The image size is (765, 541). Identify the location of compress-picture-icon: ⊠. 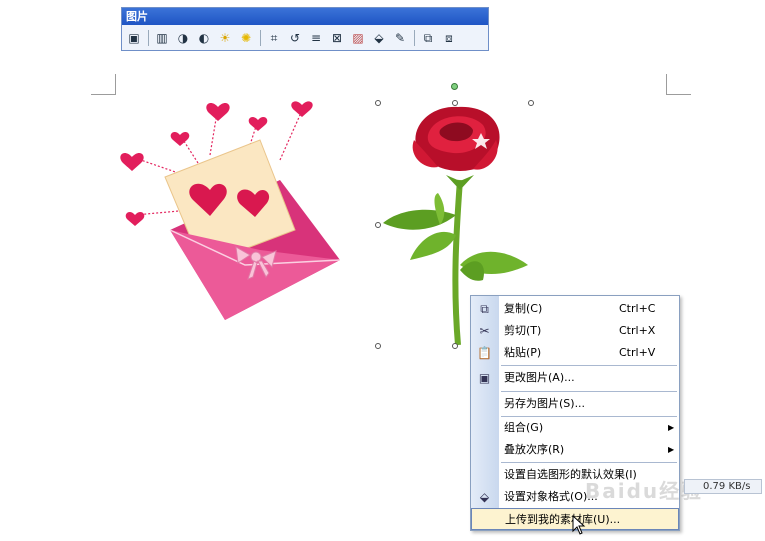
(337, 38).